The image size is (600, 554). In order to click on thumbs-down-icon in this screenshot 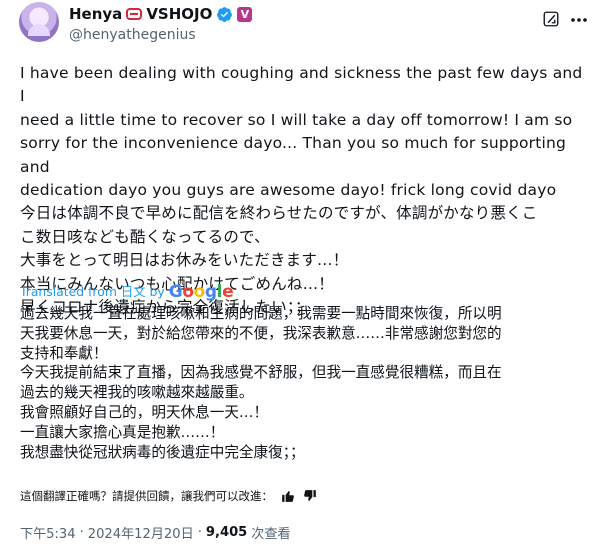, I will do `click(310, 496)`.